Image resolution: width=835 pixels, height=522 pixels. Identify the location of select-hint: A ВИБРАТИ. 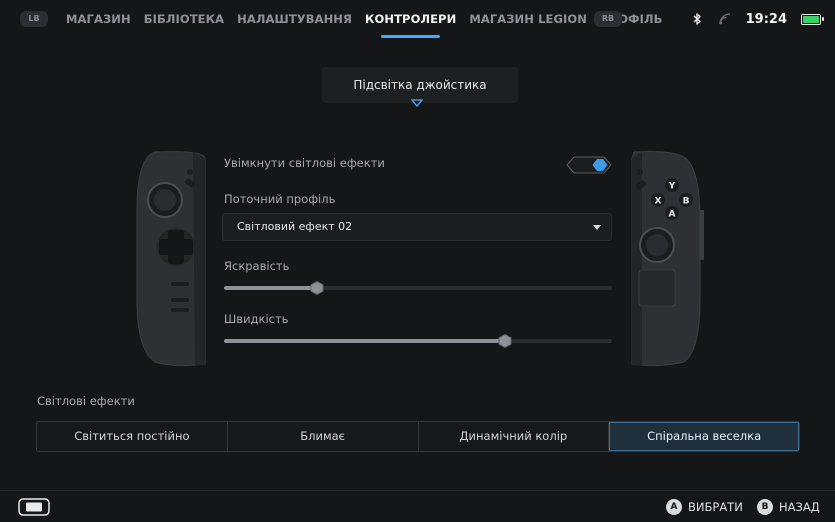
(704, 506).